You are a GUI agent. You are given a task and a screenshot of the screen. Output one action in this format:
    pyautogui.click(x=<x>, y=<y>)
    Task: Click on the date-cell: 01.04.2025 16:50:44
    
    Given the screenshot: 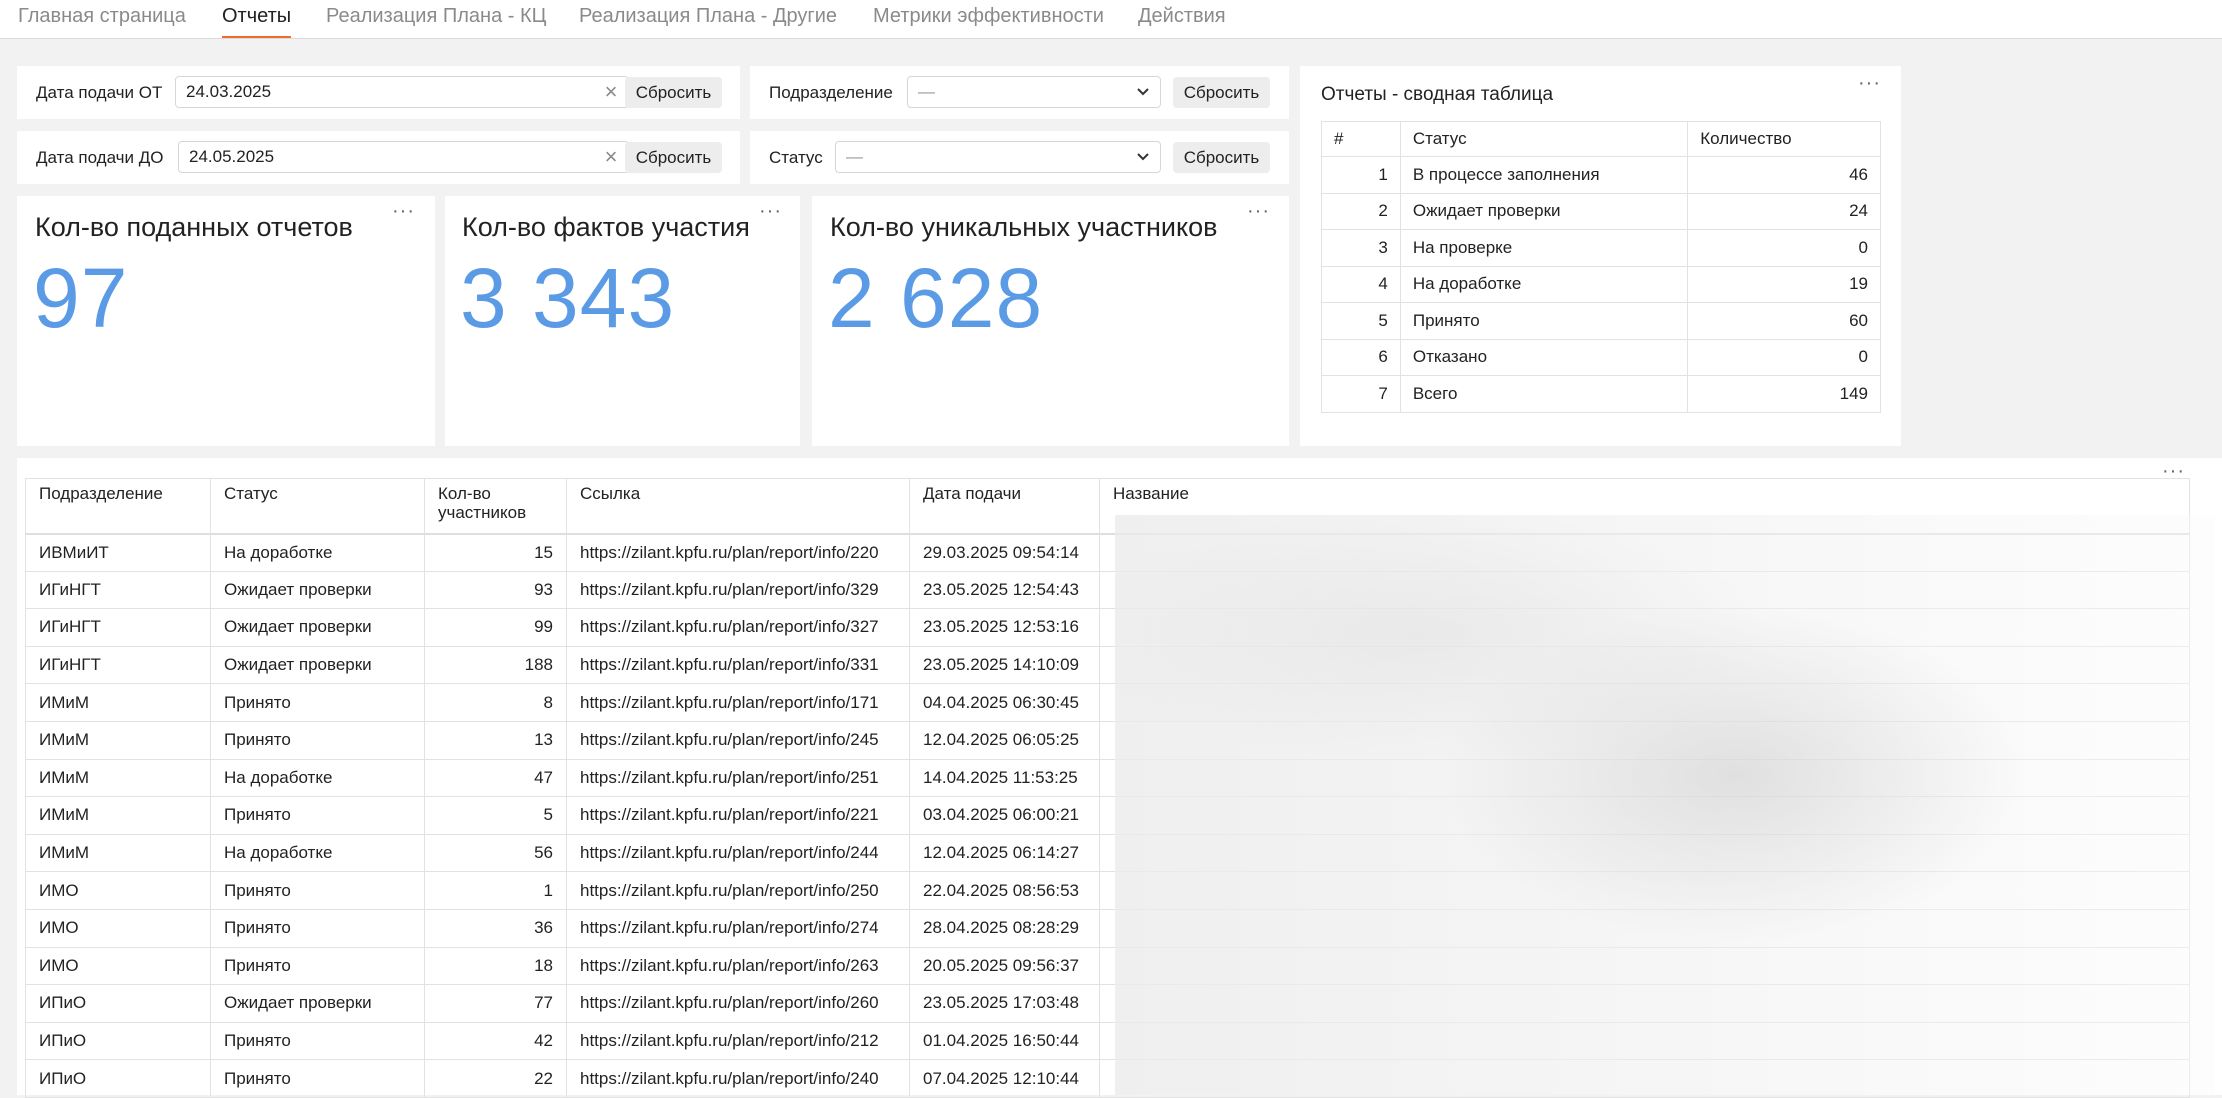 What is the action you would take?
    pyautogui.click(x=1004, y=1041)
    